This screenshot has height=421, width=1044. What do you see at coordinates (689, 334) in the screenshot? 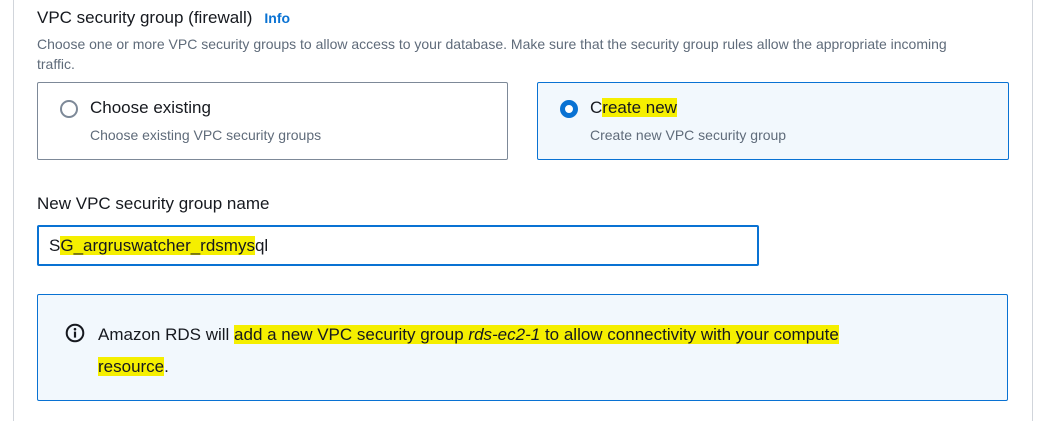
I see `alert-text-highlight-2: to allow connectivity with your compute` at bounding box center [689, 334].